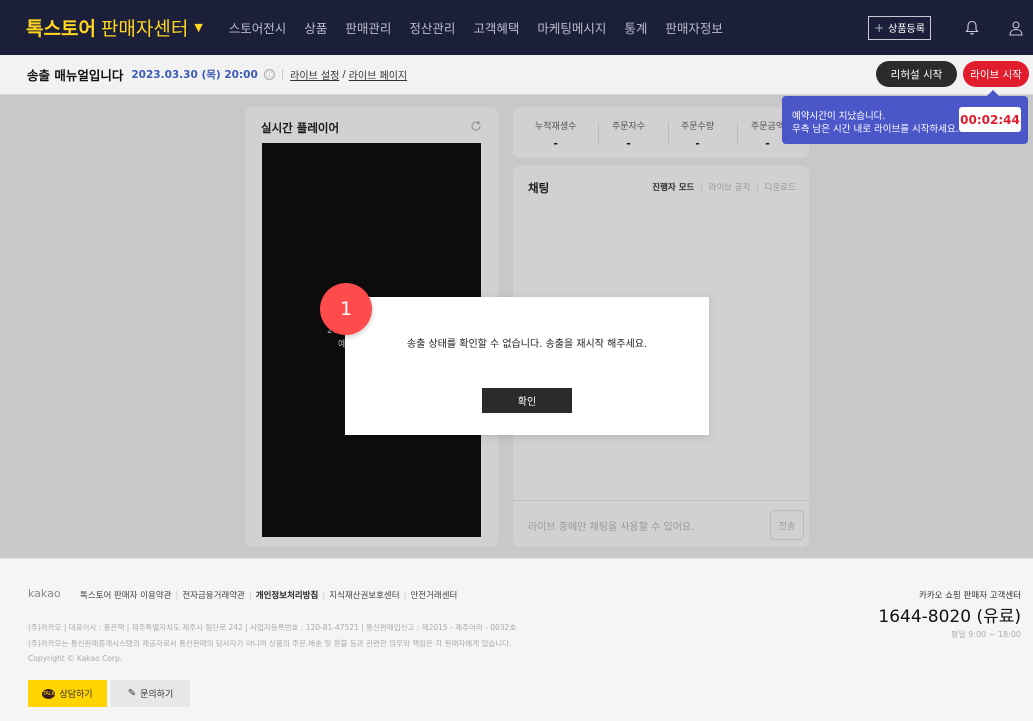 The width and height of the screenshot is (1033, 721). What do you see at coordinates (49, 693) in the screenshot?
I see `kakaotalk-icon: TALK` at bounding box center [49, 693].